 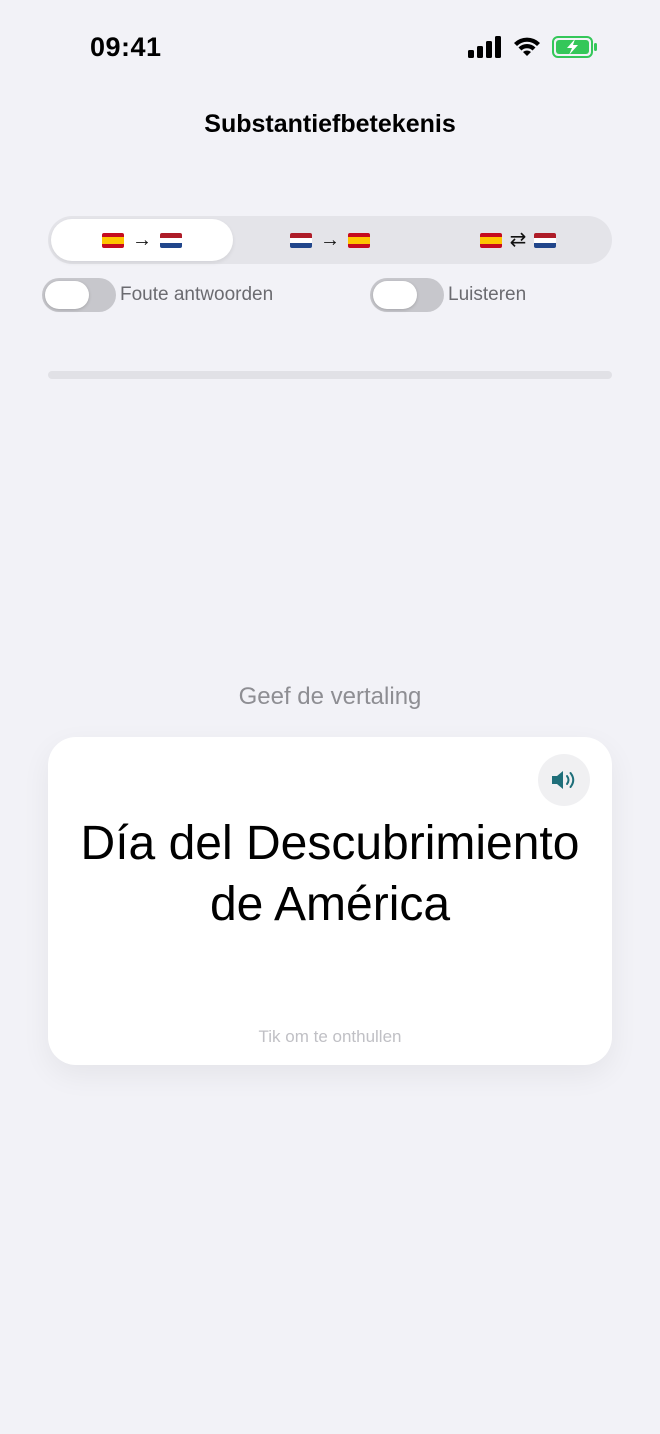 What do you see at coordinates (330, 696) in the screenshot?
I see `quiz-prompt: Geef de vertaling` at bounding box center [330, 696].